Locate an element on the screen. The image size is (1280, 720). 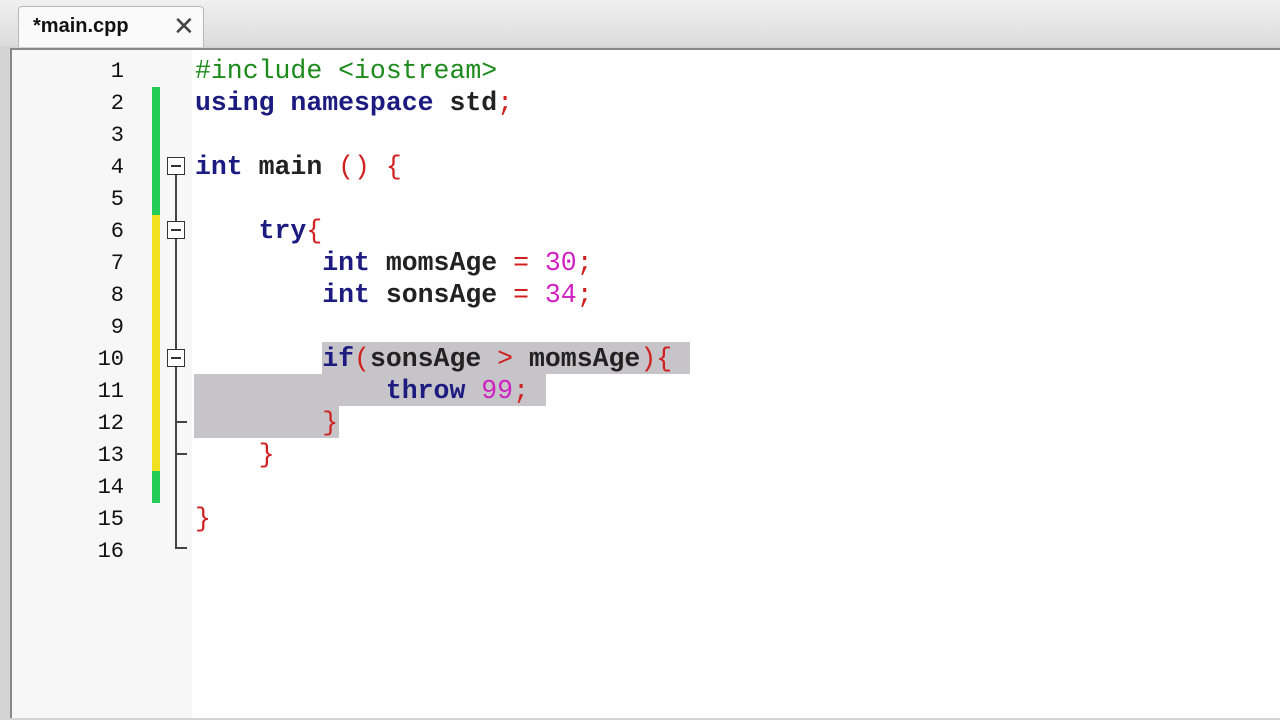
line-number: 6 is located at coordinates (117, 231).